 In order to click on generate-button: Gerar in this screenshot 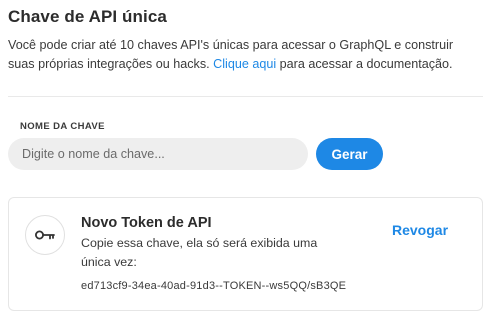, I will do `click(349, 154)`.